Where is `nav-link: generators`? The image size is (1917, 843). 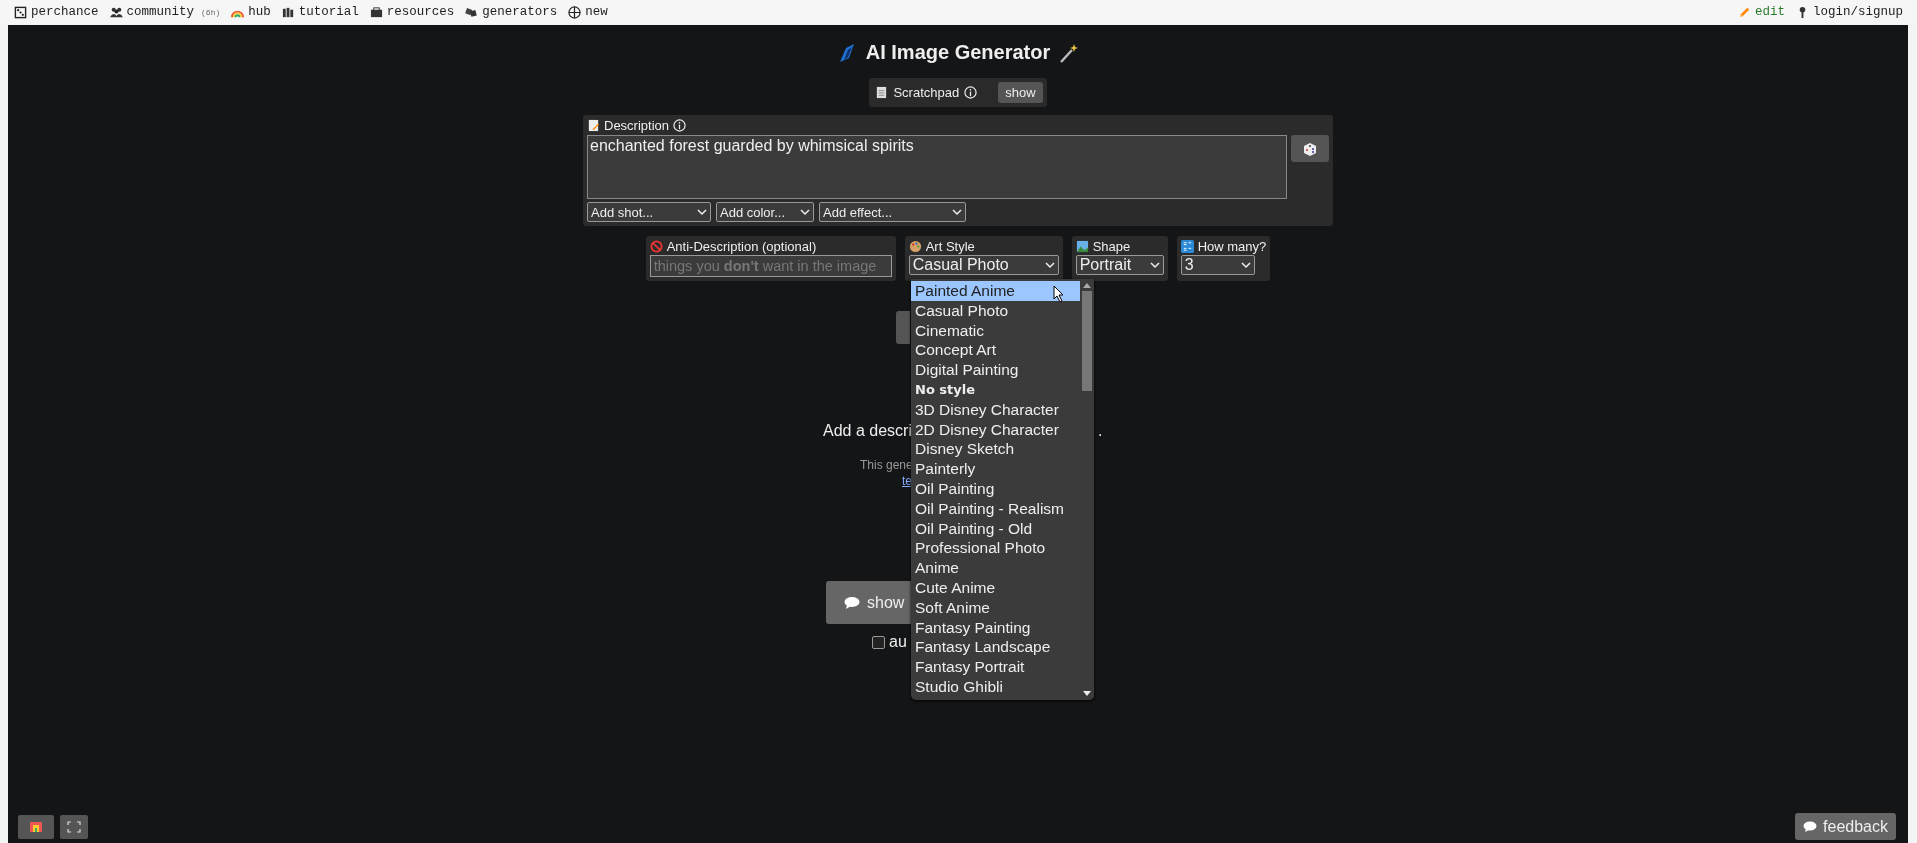
nav-link: generators is located at coordinates (511, 12).